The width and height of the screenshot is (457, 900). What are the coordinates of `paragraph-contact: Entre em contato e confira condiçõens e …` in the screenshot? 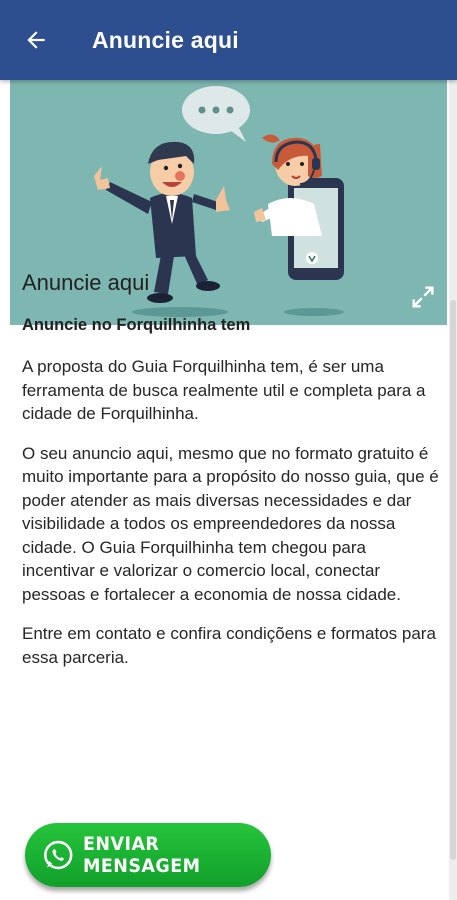 It's located at (229, 645).